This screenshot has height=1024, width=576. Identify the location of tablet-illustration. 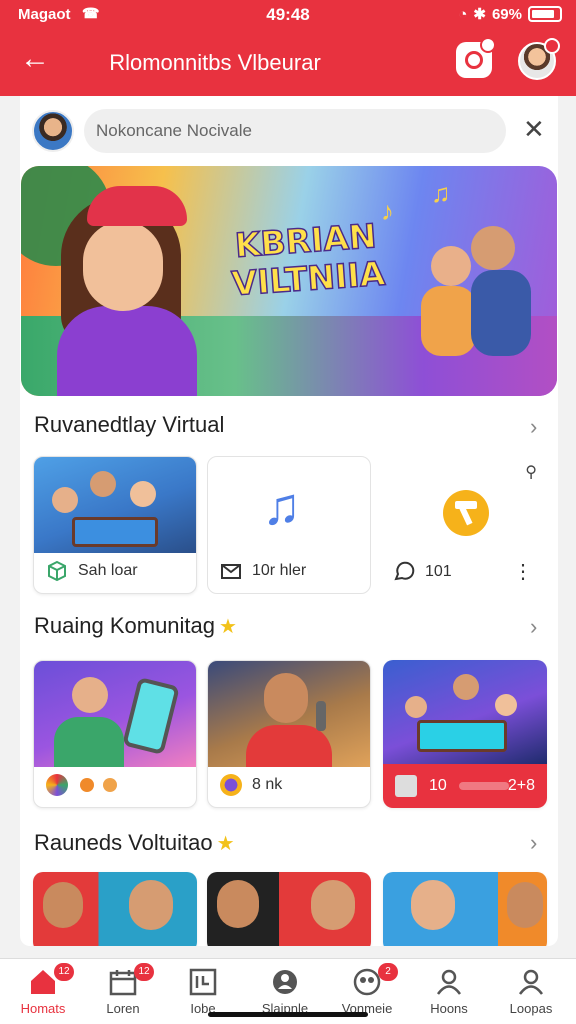
(151, 716).